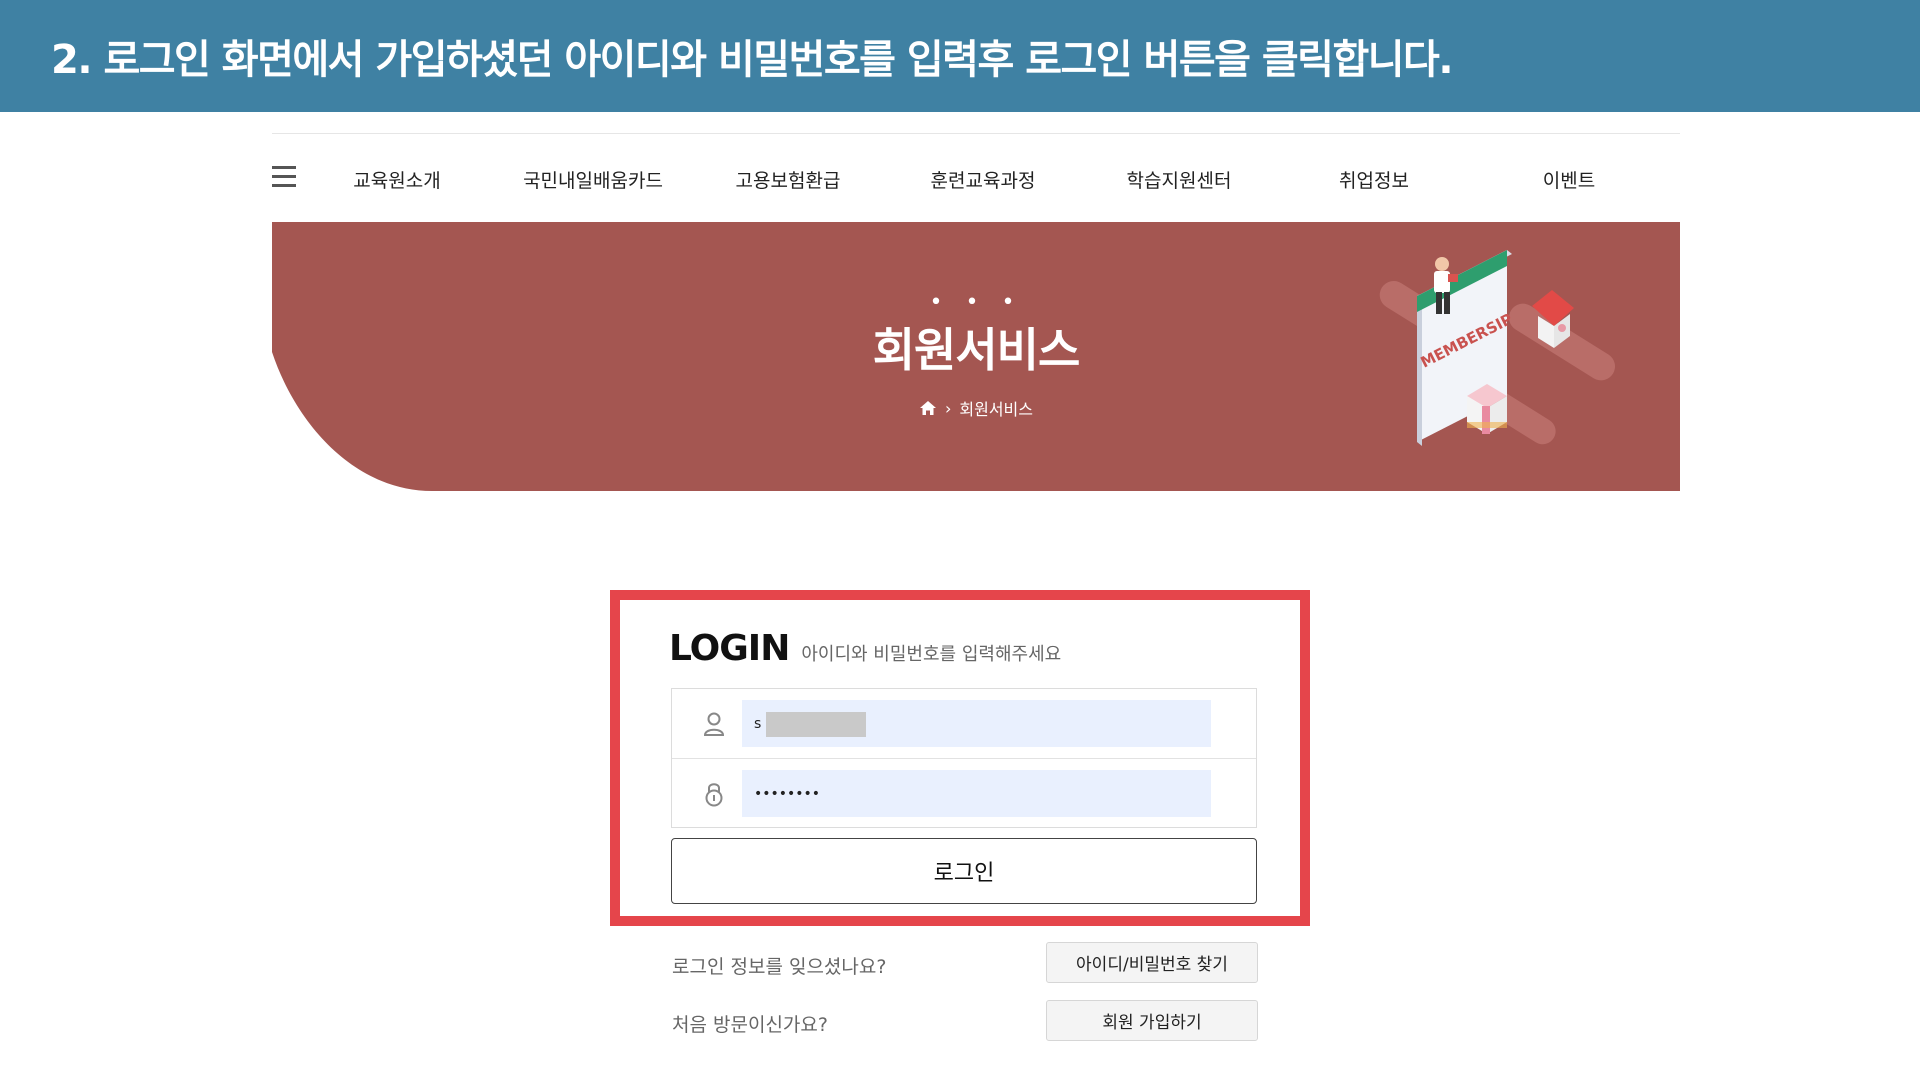 The height and width of the screenshot is (1080, 1920). I want to click on nav-item-jobs: 취업정보, so click(1374, 179).